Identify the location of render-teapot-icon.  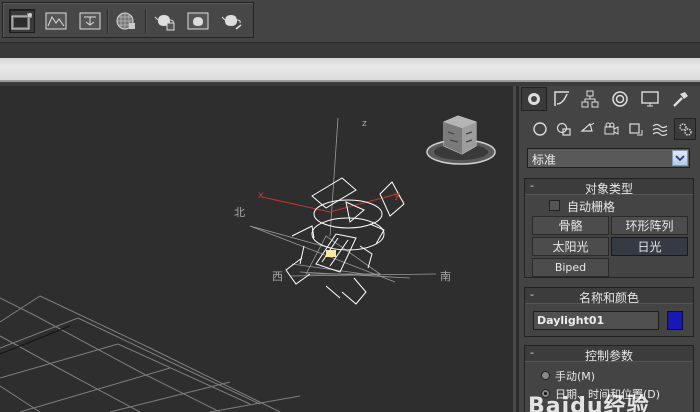
(164, 21).